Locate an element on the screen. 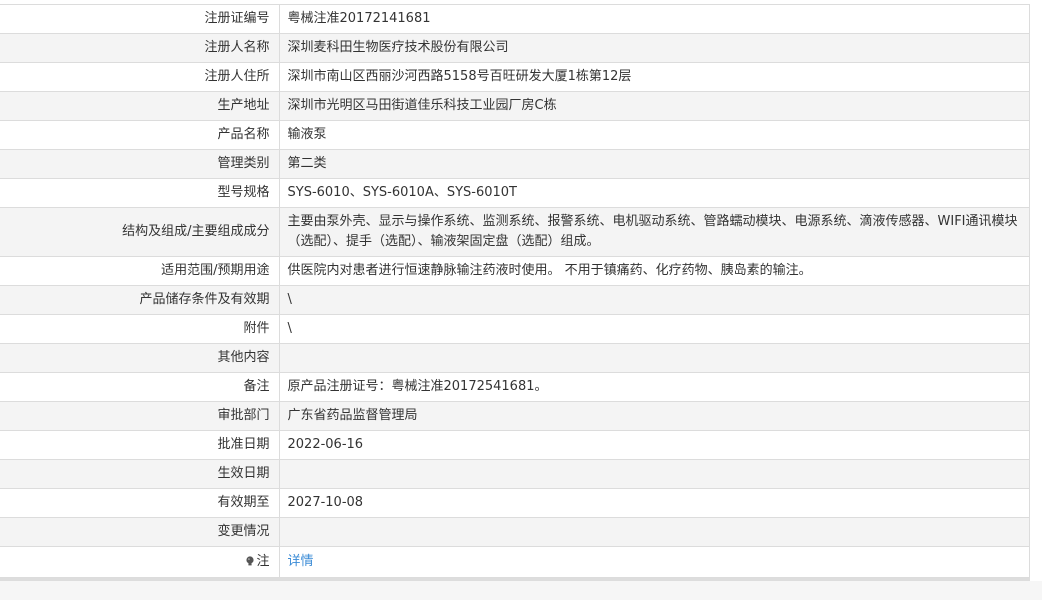 The width and height of the screenshot is (1042, 600). label-storage-validity: 产品储存条件及有效期 is located at coordinates (140, 300).